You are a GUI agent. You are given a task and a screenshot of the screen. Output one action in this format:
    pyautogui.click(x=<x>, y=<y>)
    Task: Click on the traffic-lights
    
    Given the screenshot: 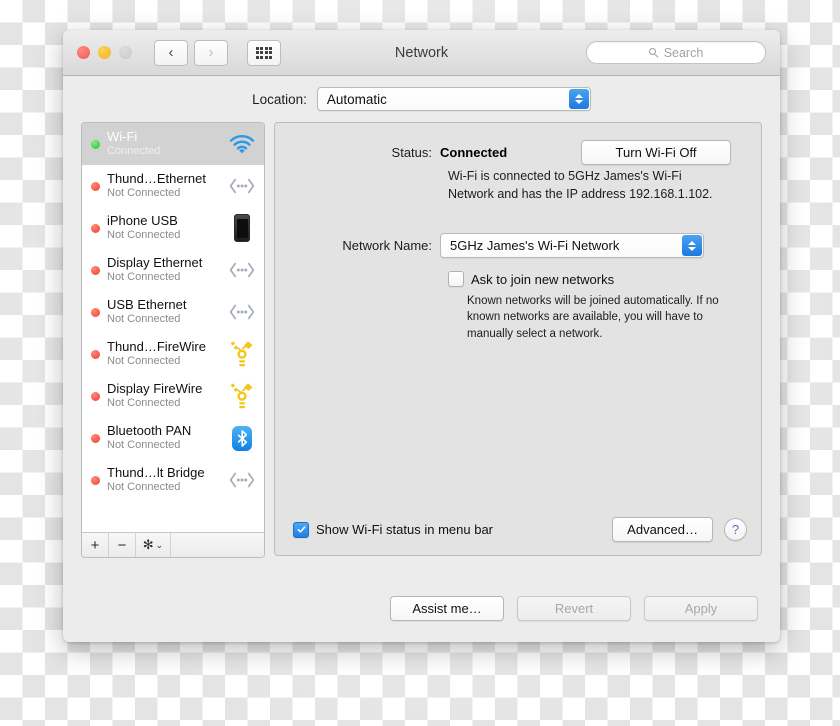 What is the action you would take?
    pyautogui.click(x=104, y=52)
    